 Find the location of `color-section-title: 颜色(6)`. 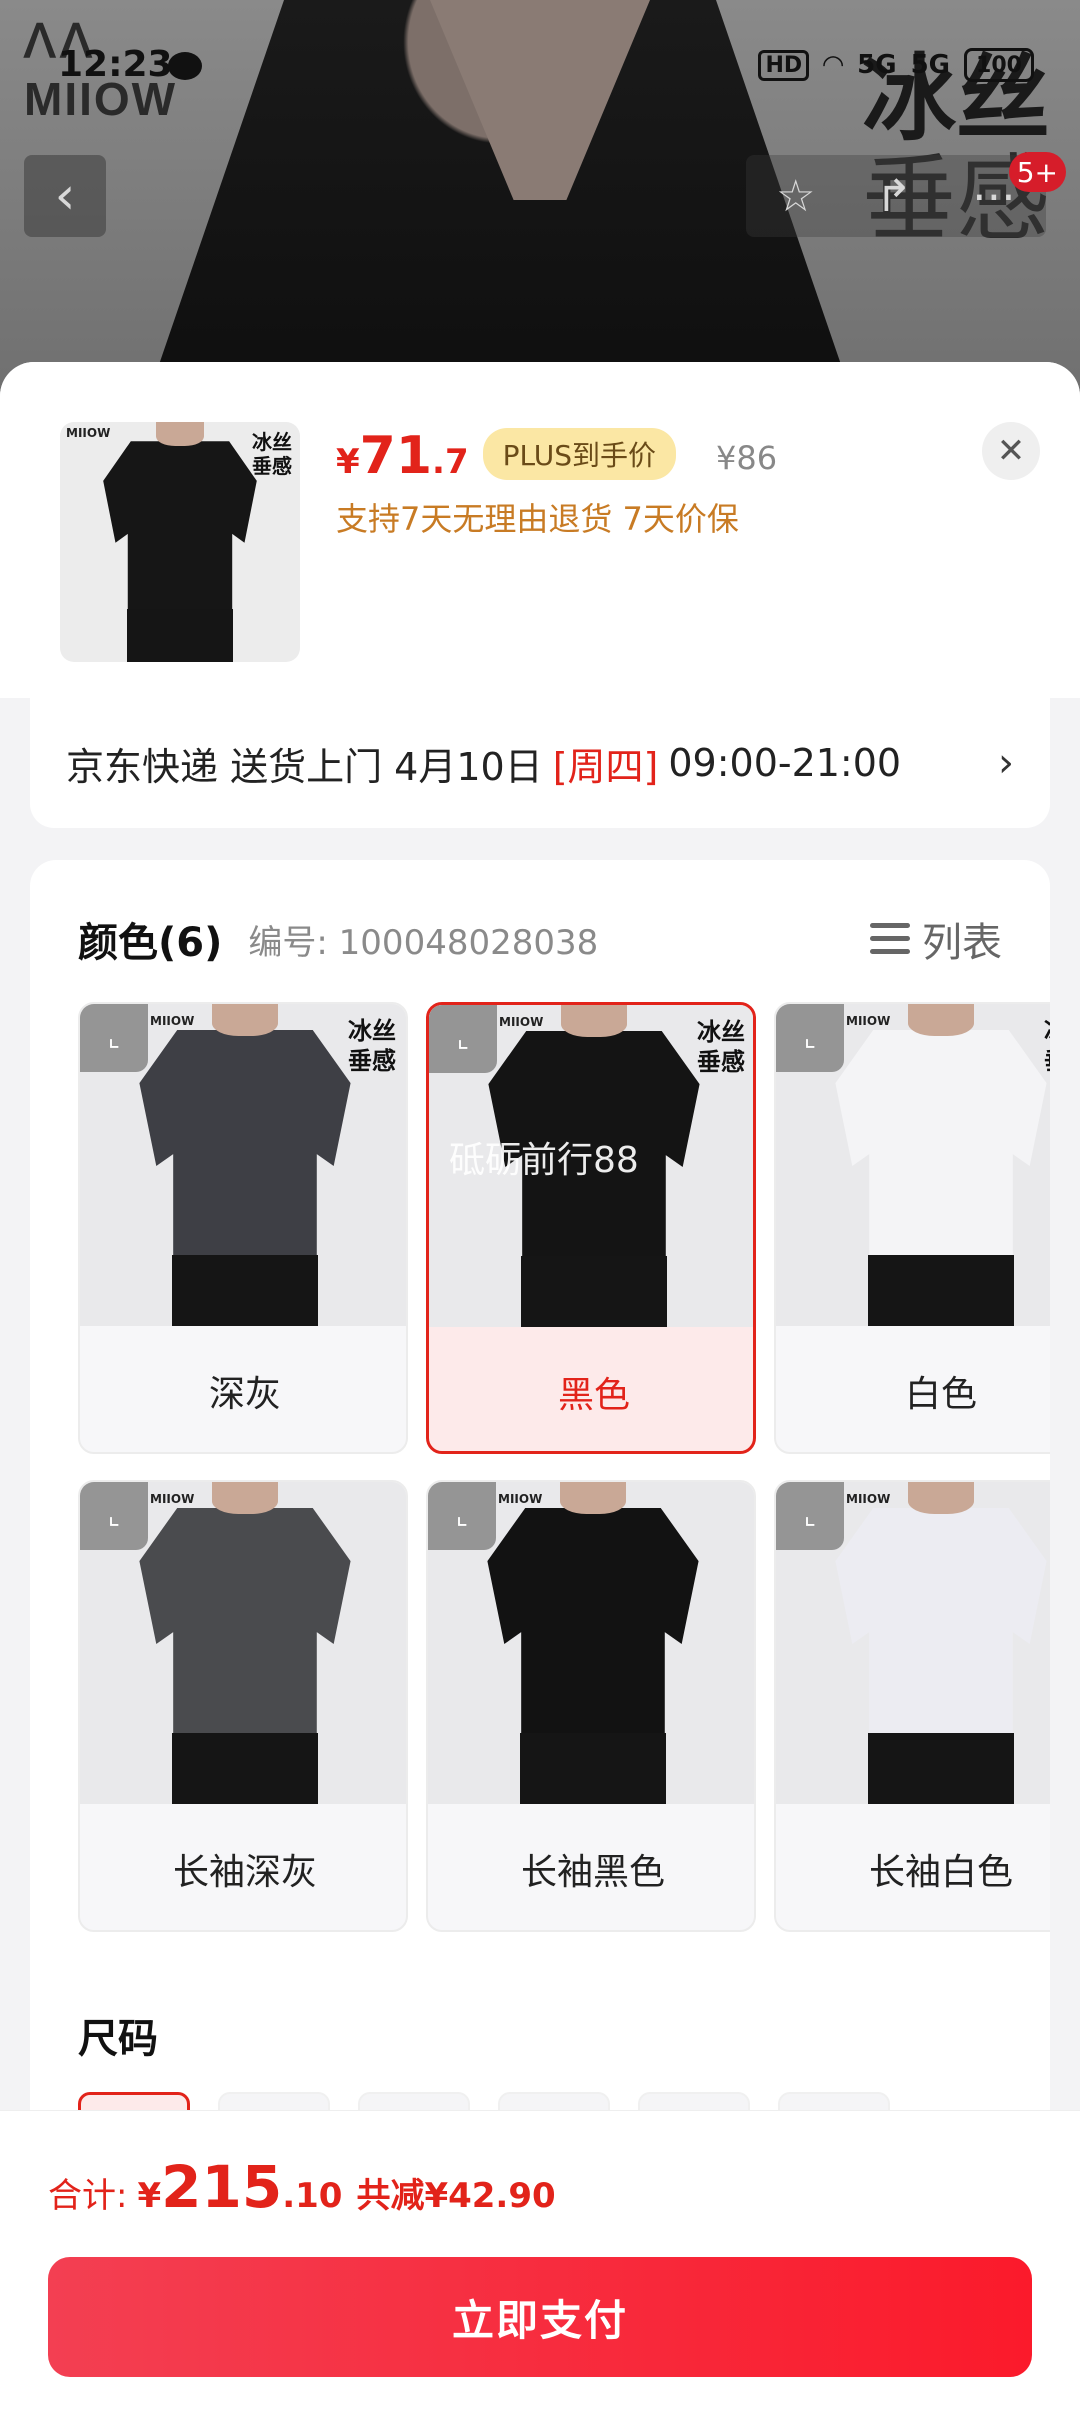

color-section-title: 颜色(6) is located at coordinates (150, 943).